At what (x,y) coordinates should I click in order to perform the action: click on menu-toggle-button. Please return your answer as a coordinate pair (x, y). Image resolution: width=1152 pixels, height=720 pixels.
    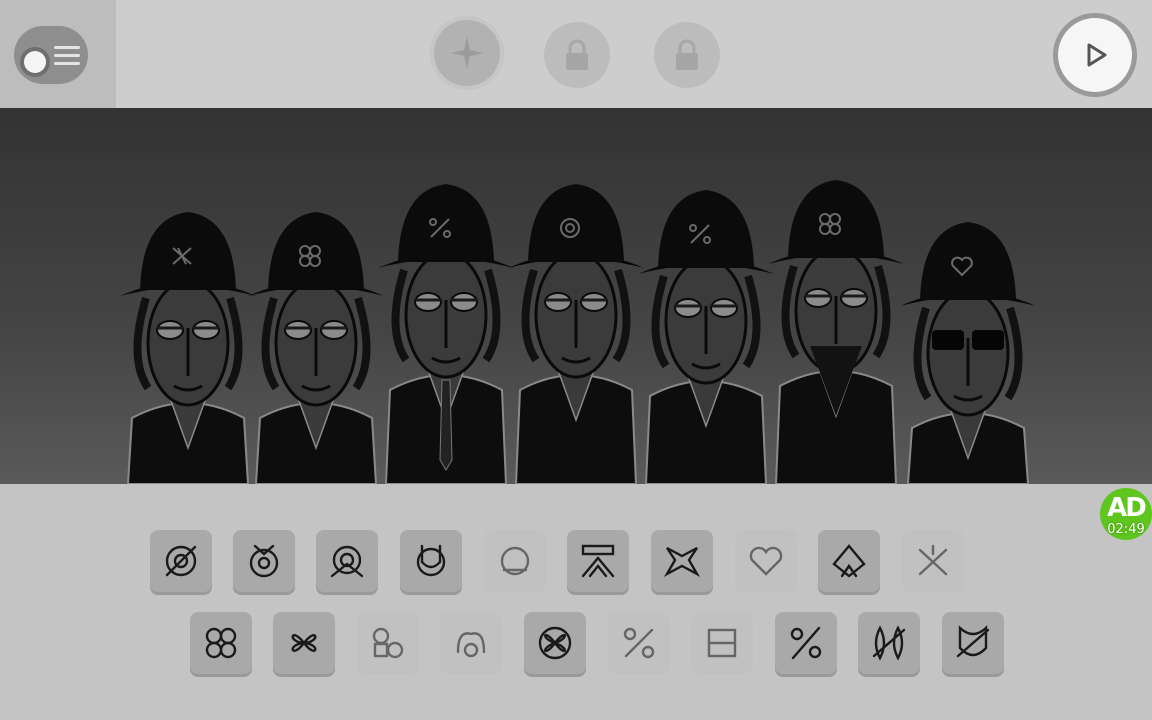
    Looking at the image, I should click on (51, 55).